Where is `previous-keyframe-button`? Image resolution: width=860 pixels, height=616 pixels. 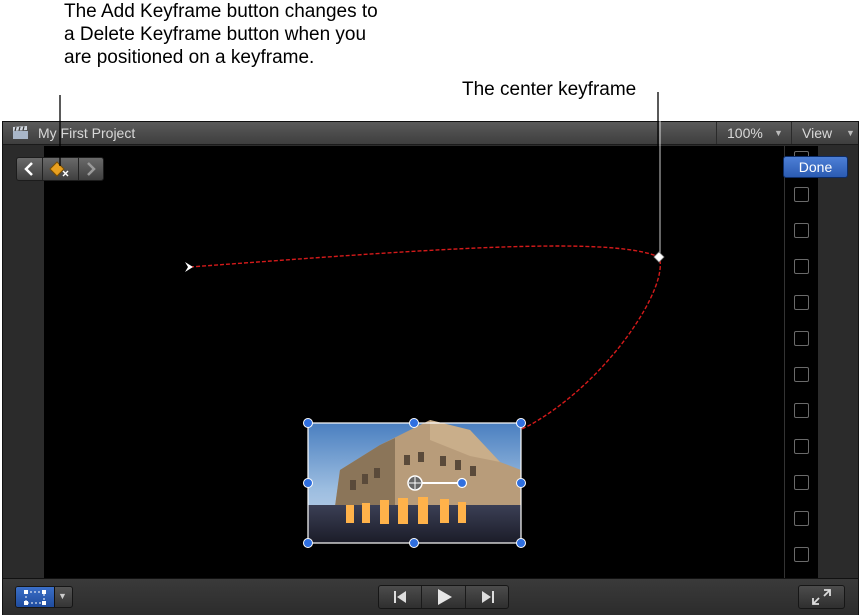
previous-keyframe-button is located at coordinates (30, 169).